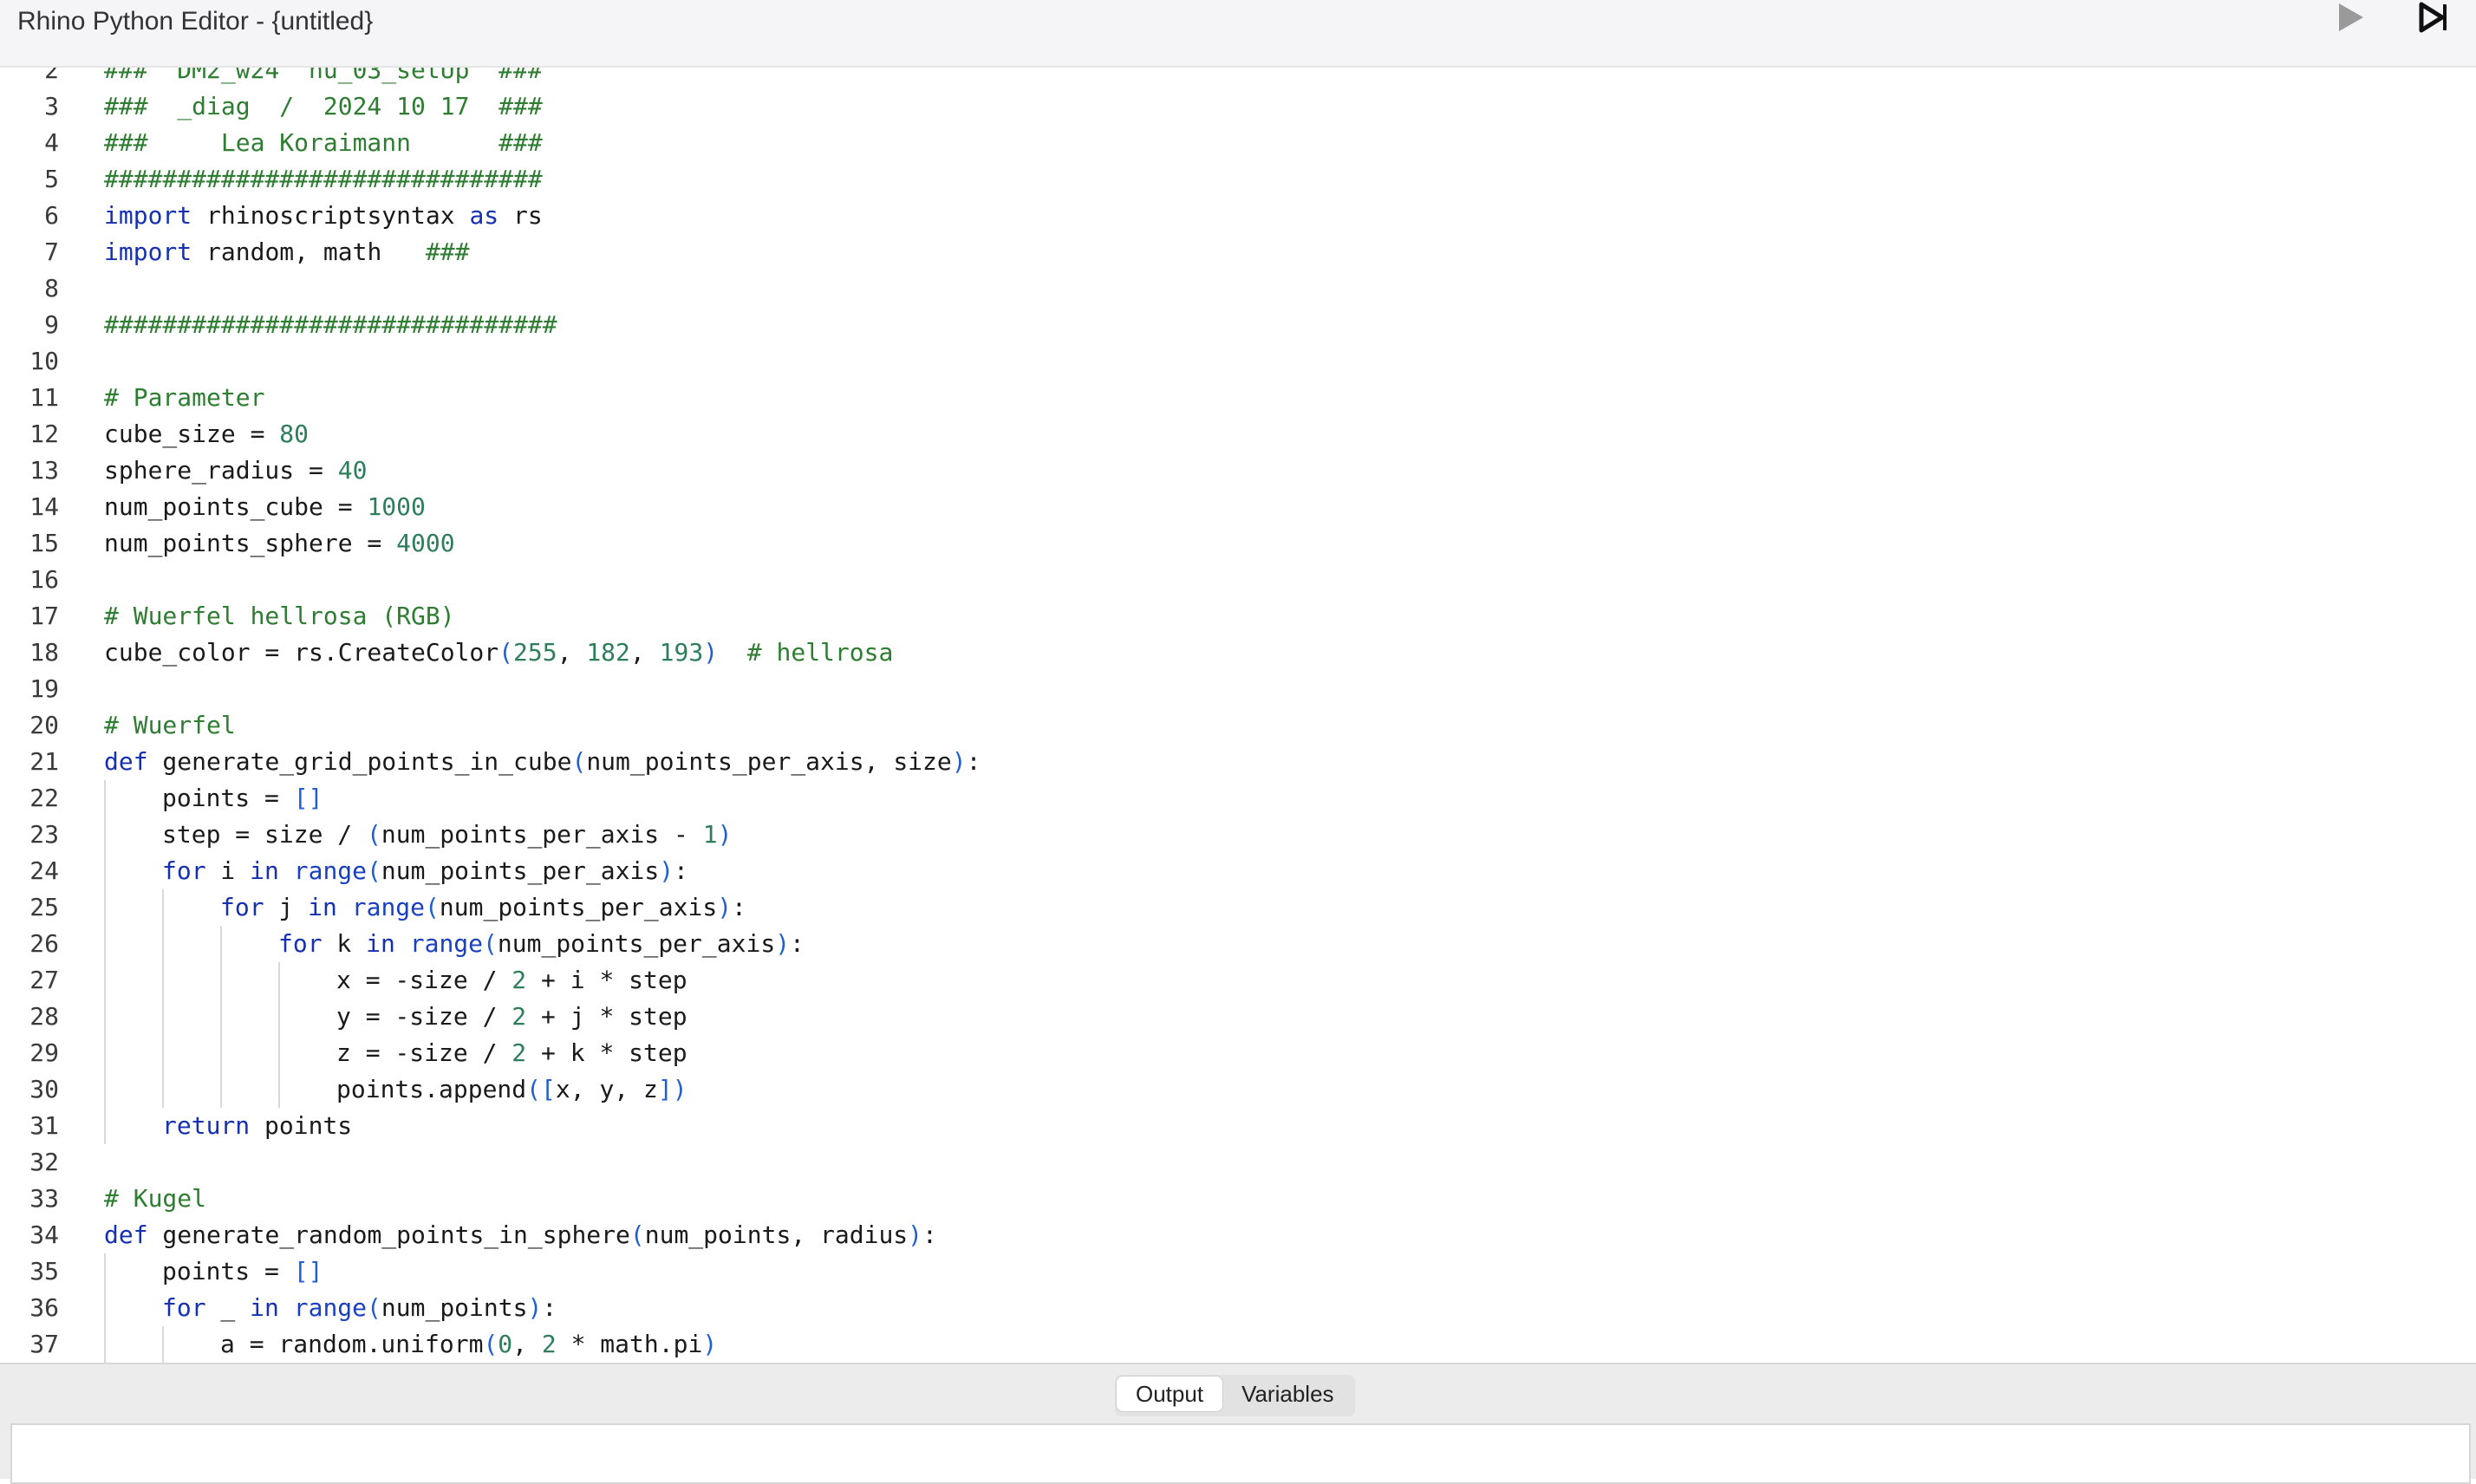  What do you see at coordinates (52, 142) in the screenshot?
I see `line-number: 4` at bounding box center [52, 142].